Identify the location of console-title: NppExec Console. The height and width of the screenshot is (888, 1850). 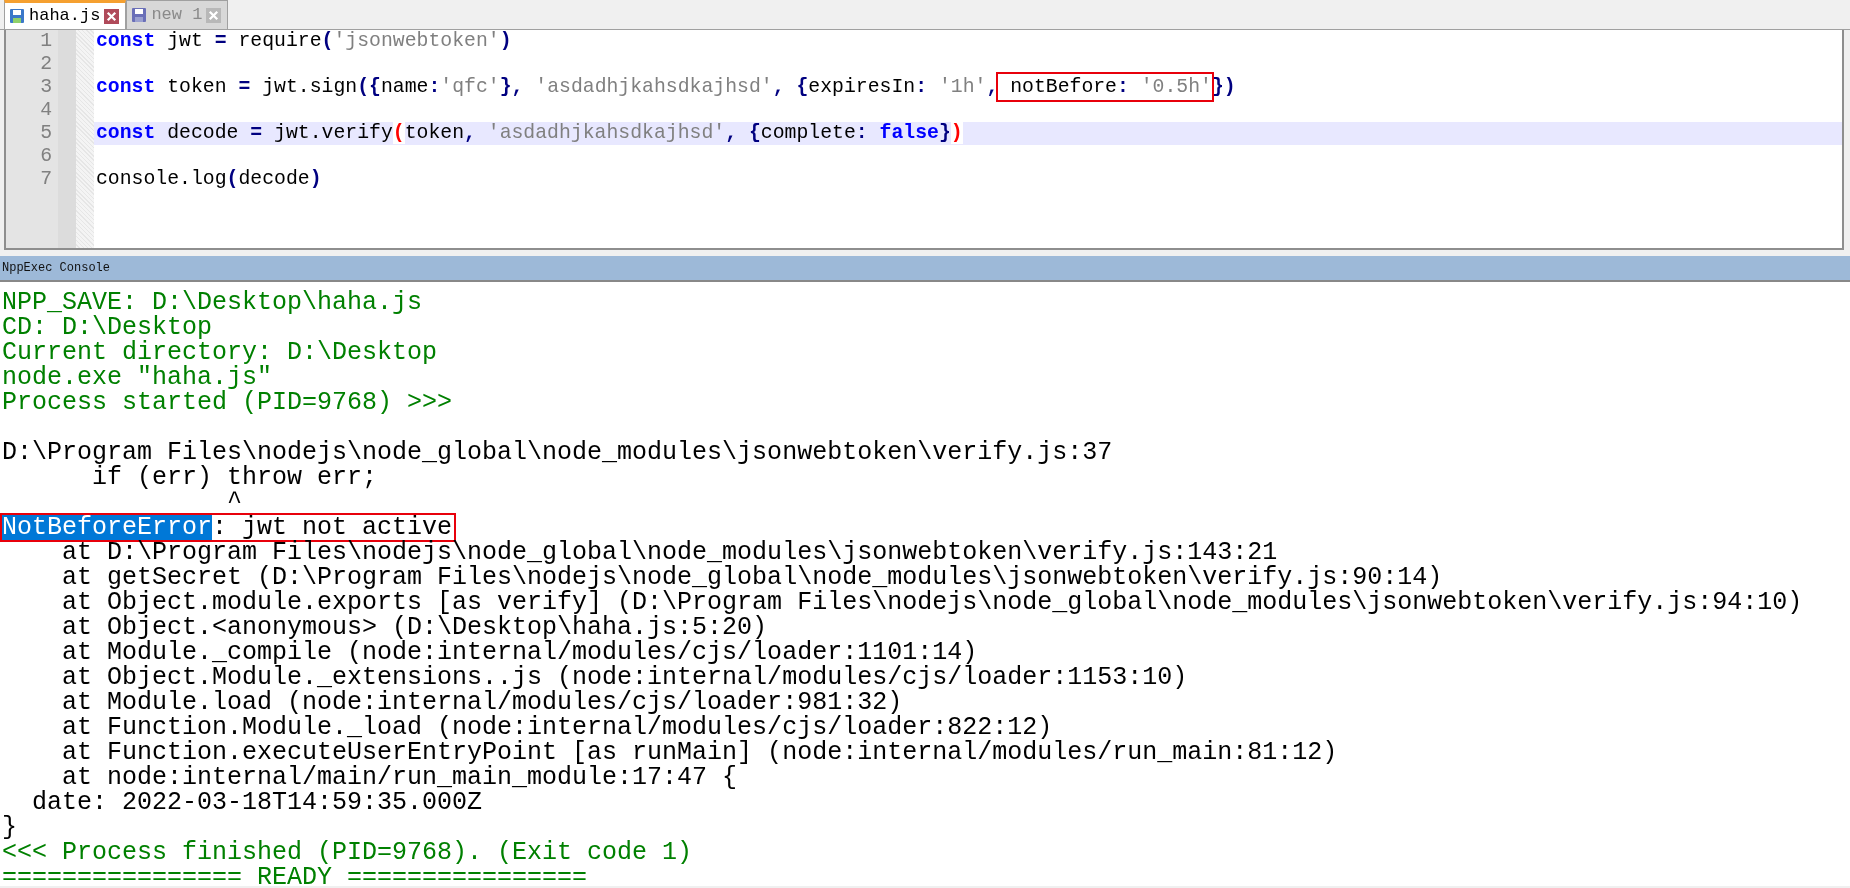
(925, 268).